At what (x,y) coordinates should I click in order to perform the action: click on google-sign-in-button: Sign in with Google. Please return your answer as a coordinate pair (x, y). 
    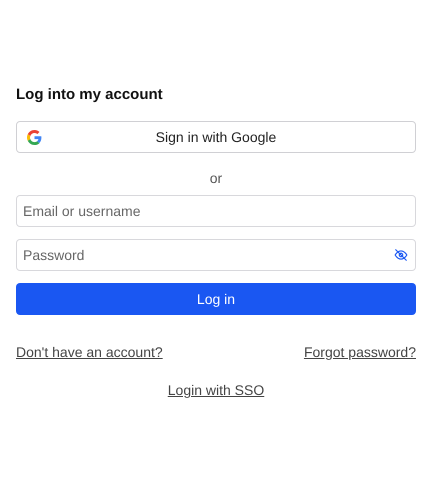
    Looking at the image, I should click on (216, 137).